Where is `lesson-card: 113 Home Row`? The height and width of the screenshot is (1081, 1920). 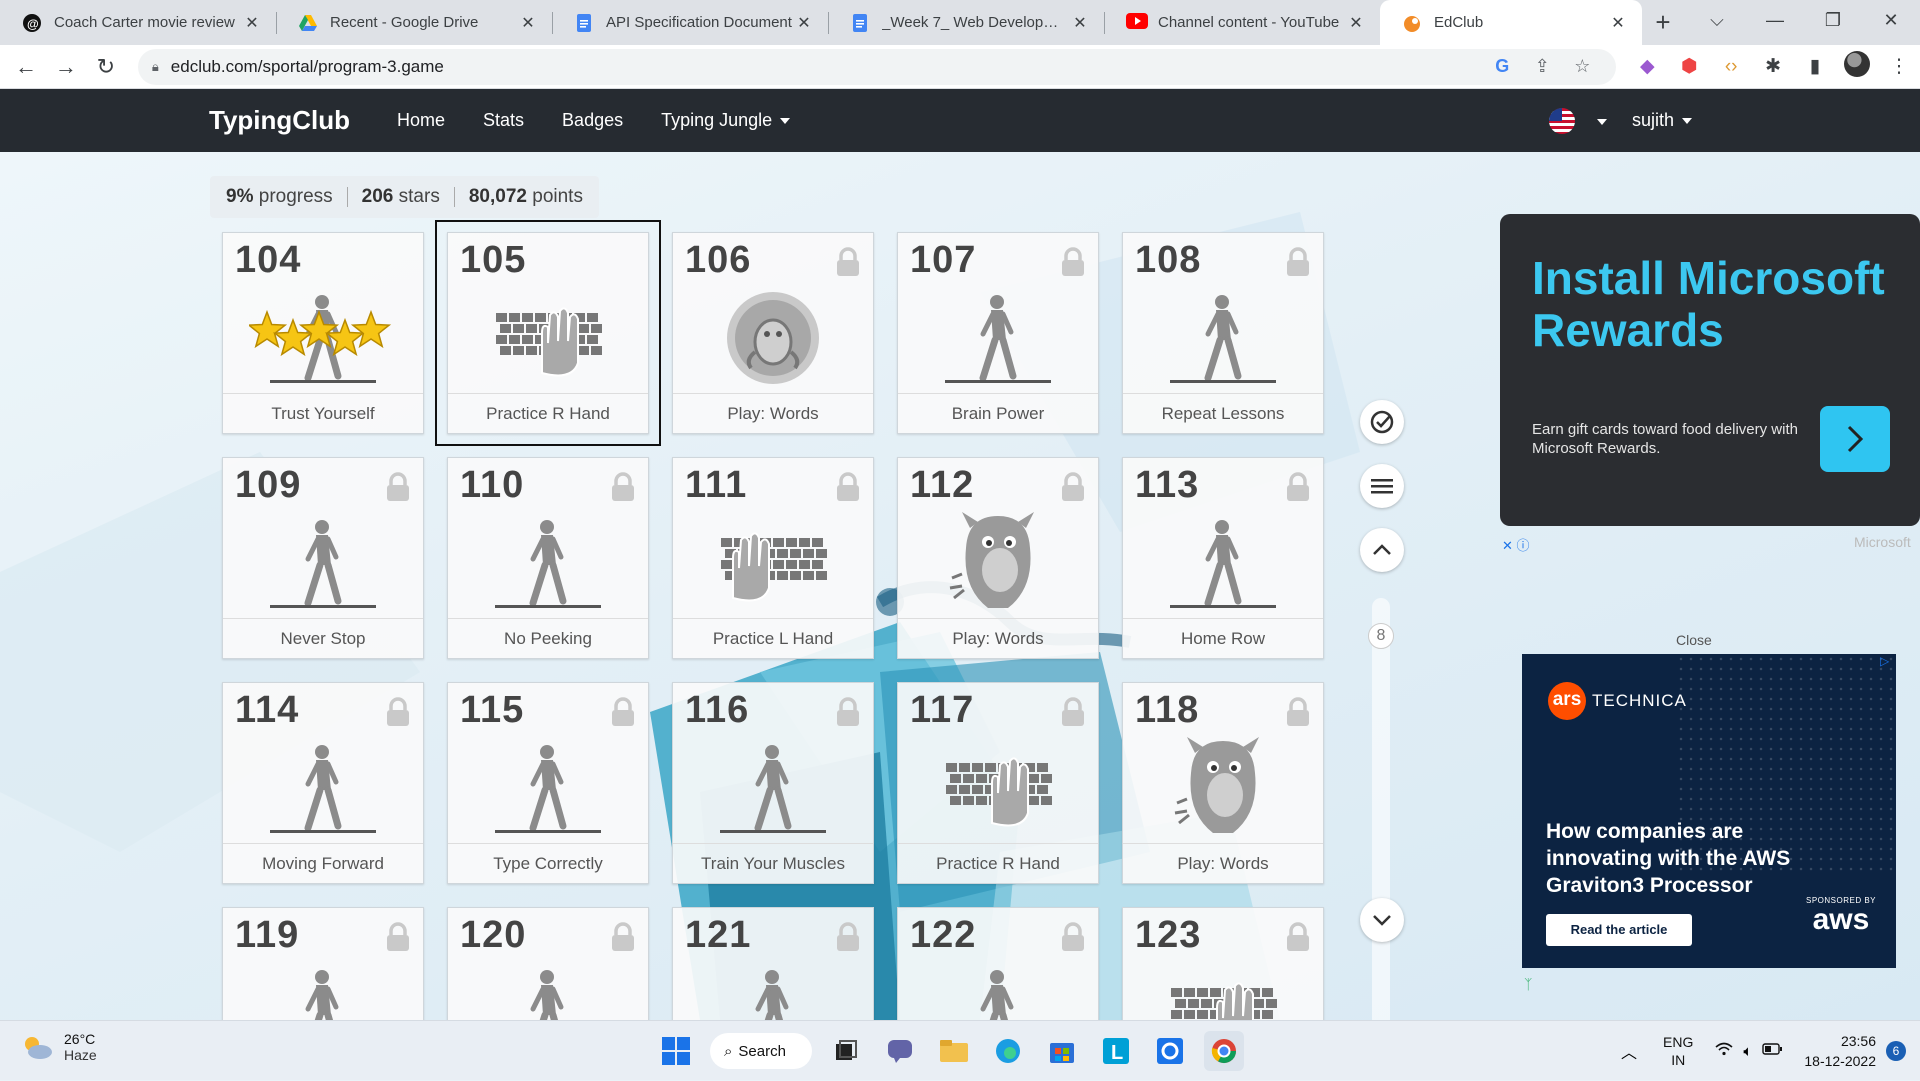
lesson-card: 113 Home Row is located at coordinates (1223, 558).